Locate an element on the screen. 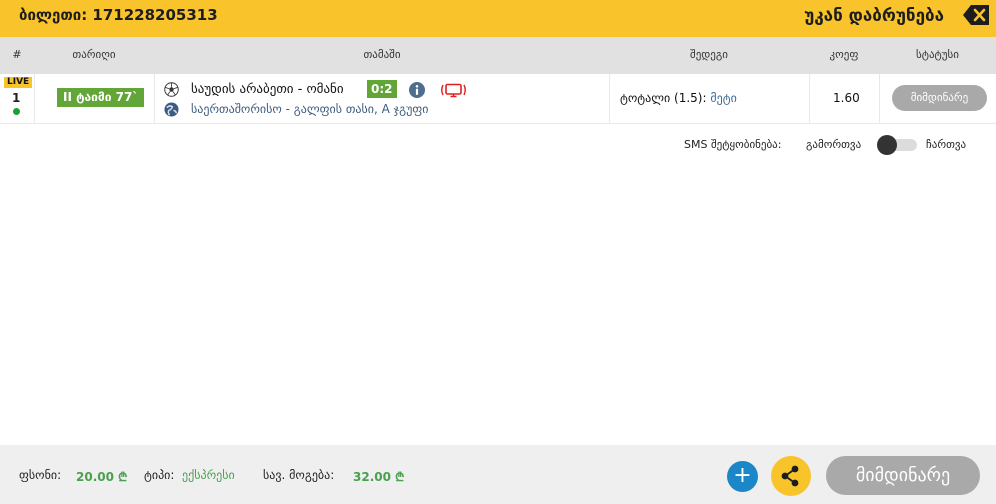 Image resolution: width=996 pixels, height=504 pixels. sms-toggle is located at coordinates (897, 145).